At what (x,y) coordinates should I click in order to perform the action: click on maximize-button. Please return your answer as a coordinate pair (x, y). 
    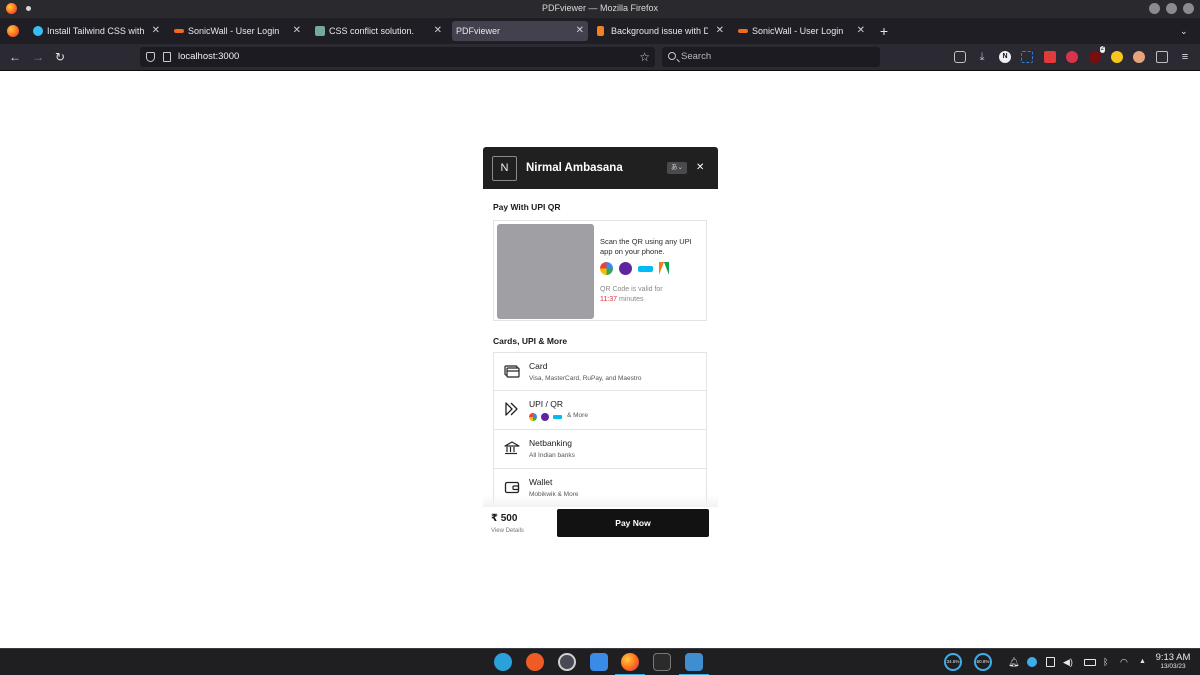
    Looking at the image, I should click on (1171, 8).